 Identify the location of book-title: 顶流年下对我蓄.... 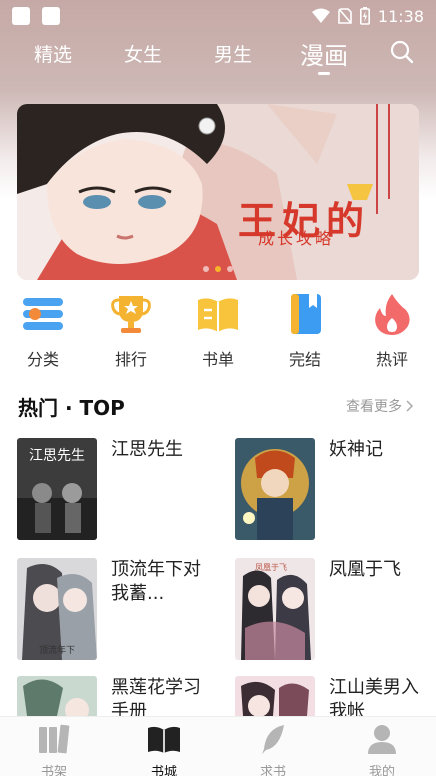
(156, 581).